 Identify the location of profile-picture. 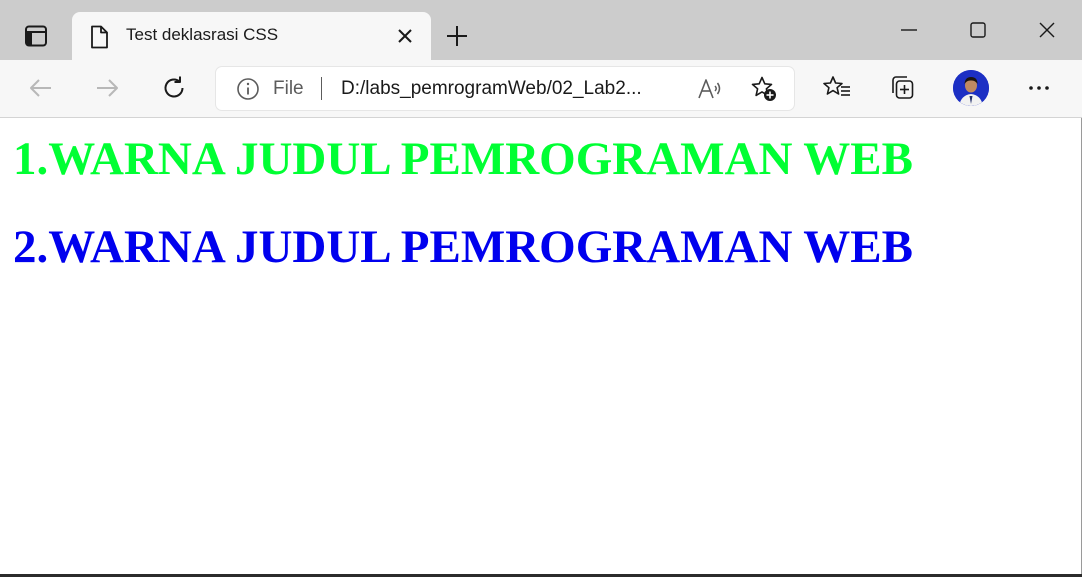
(971, 88).